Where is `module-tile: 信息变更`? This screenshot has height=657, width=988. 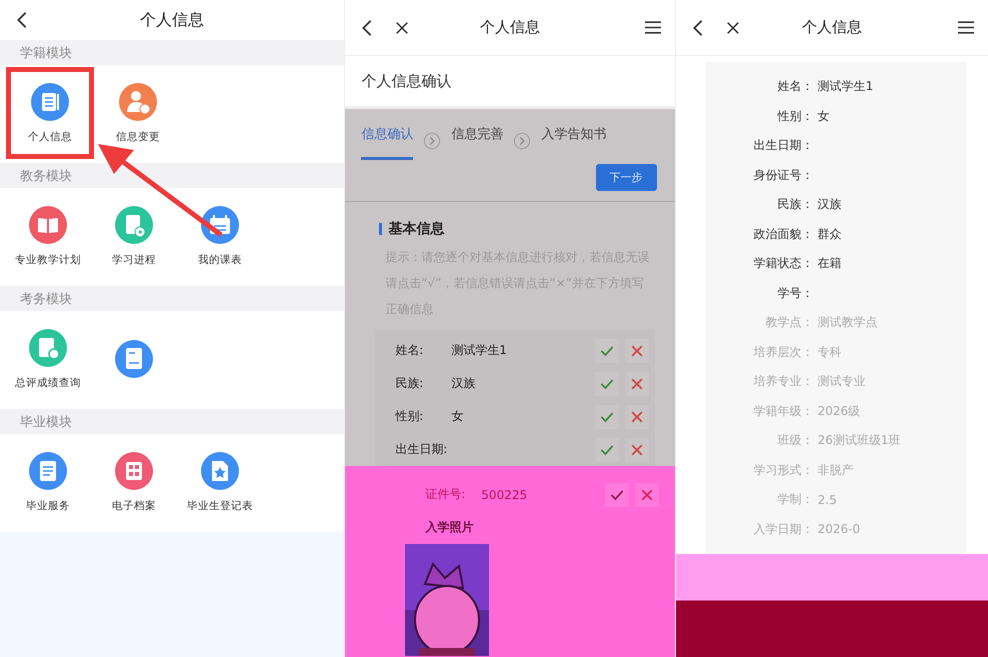
module-tile: 信息变更 is located at coordinates (138, 113).